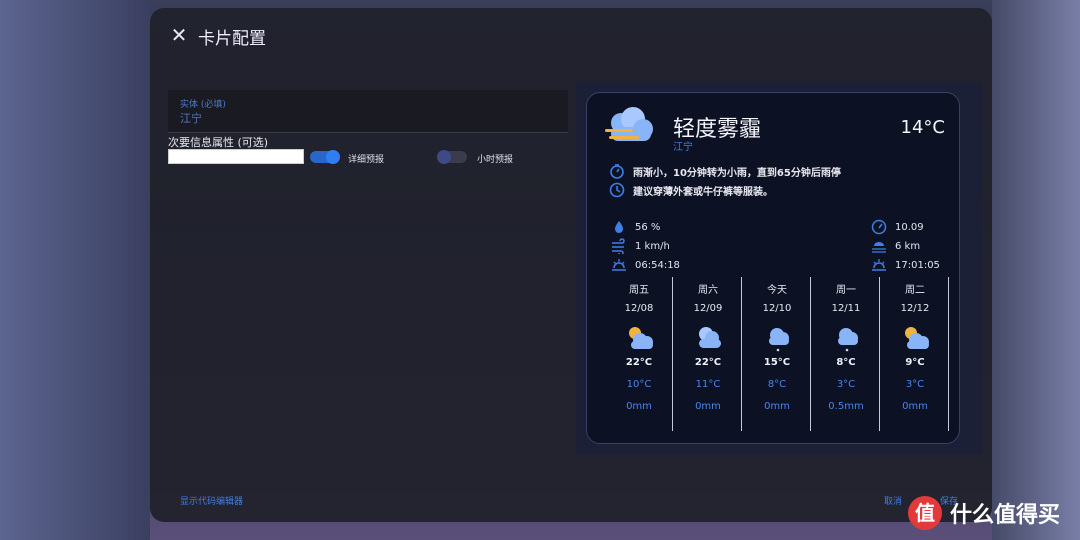 The height and width of the screenshot is (540, 1080). Describe the element at coordinates (922, 127) in the screenshot. I see `current-temperature: 14°C` at that location.